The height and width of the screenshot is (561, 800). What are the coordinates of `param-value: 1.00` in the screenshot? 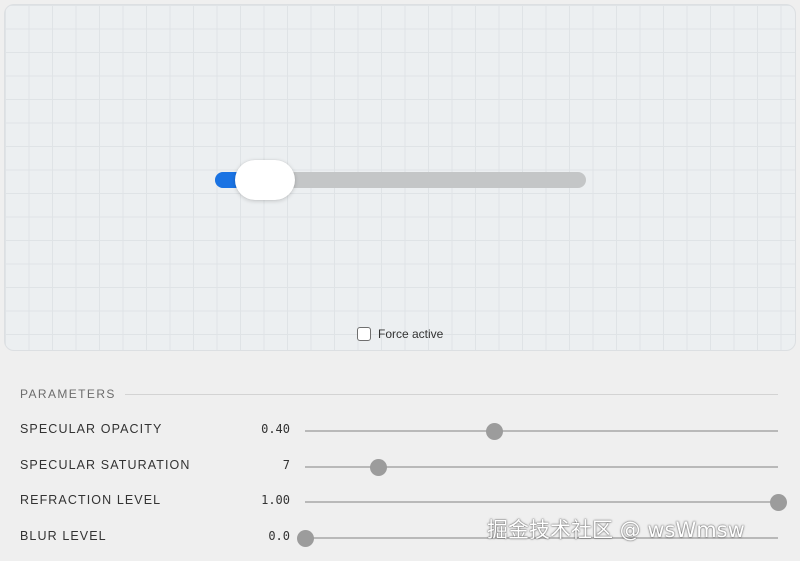 It's located at (275, 500).